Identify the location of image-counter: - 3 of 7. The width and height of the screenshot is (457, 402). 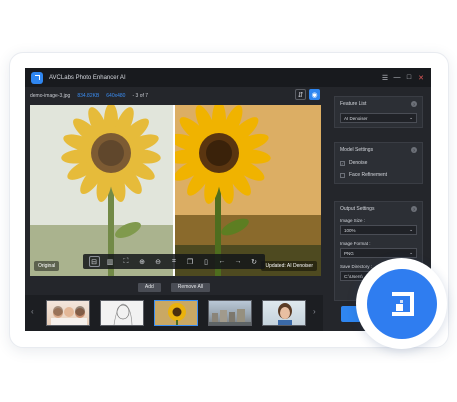
(140, 95).